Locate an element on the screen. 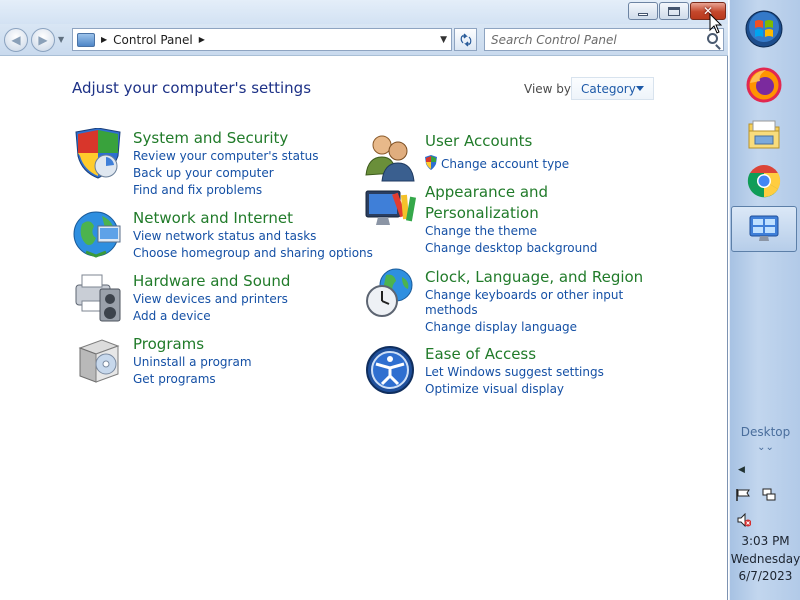 This screenshot has height=600, width=800. taskbar-explorer is located at coordinates (764, 134).